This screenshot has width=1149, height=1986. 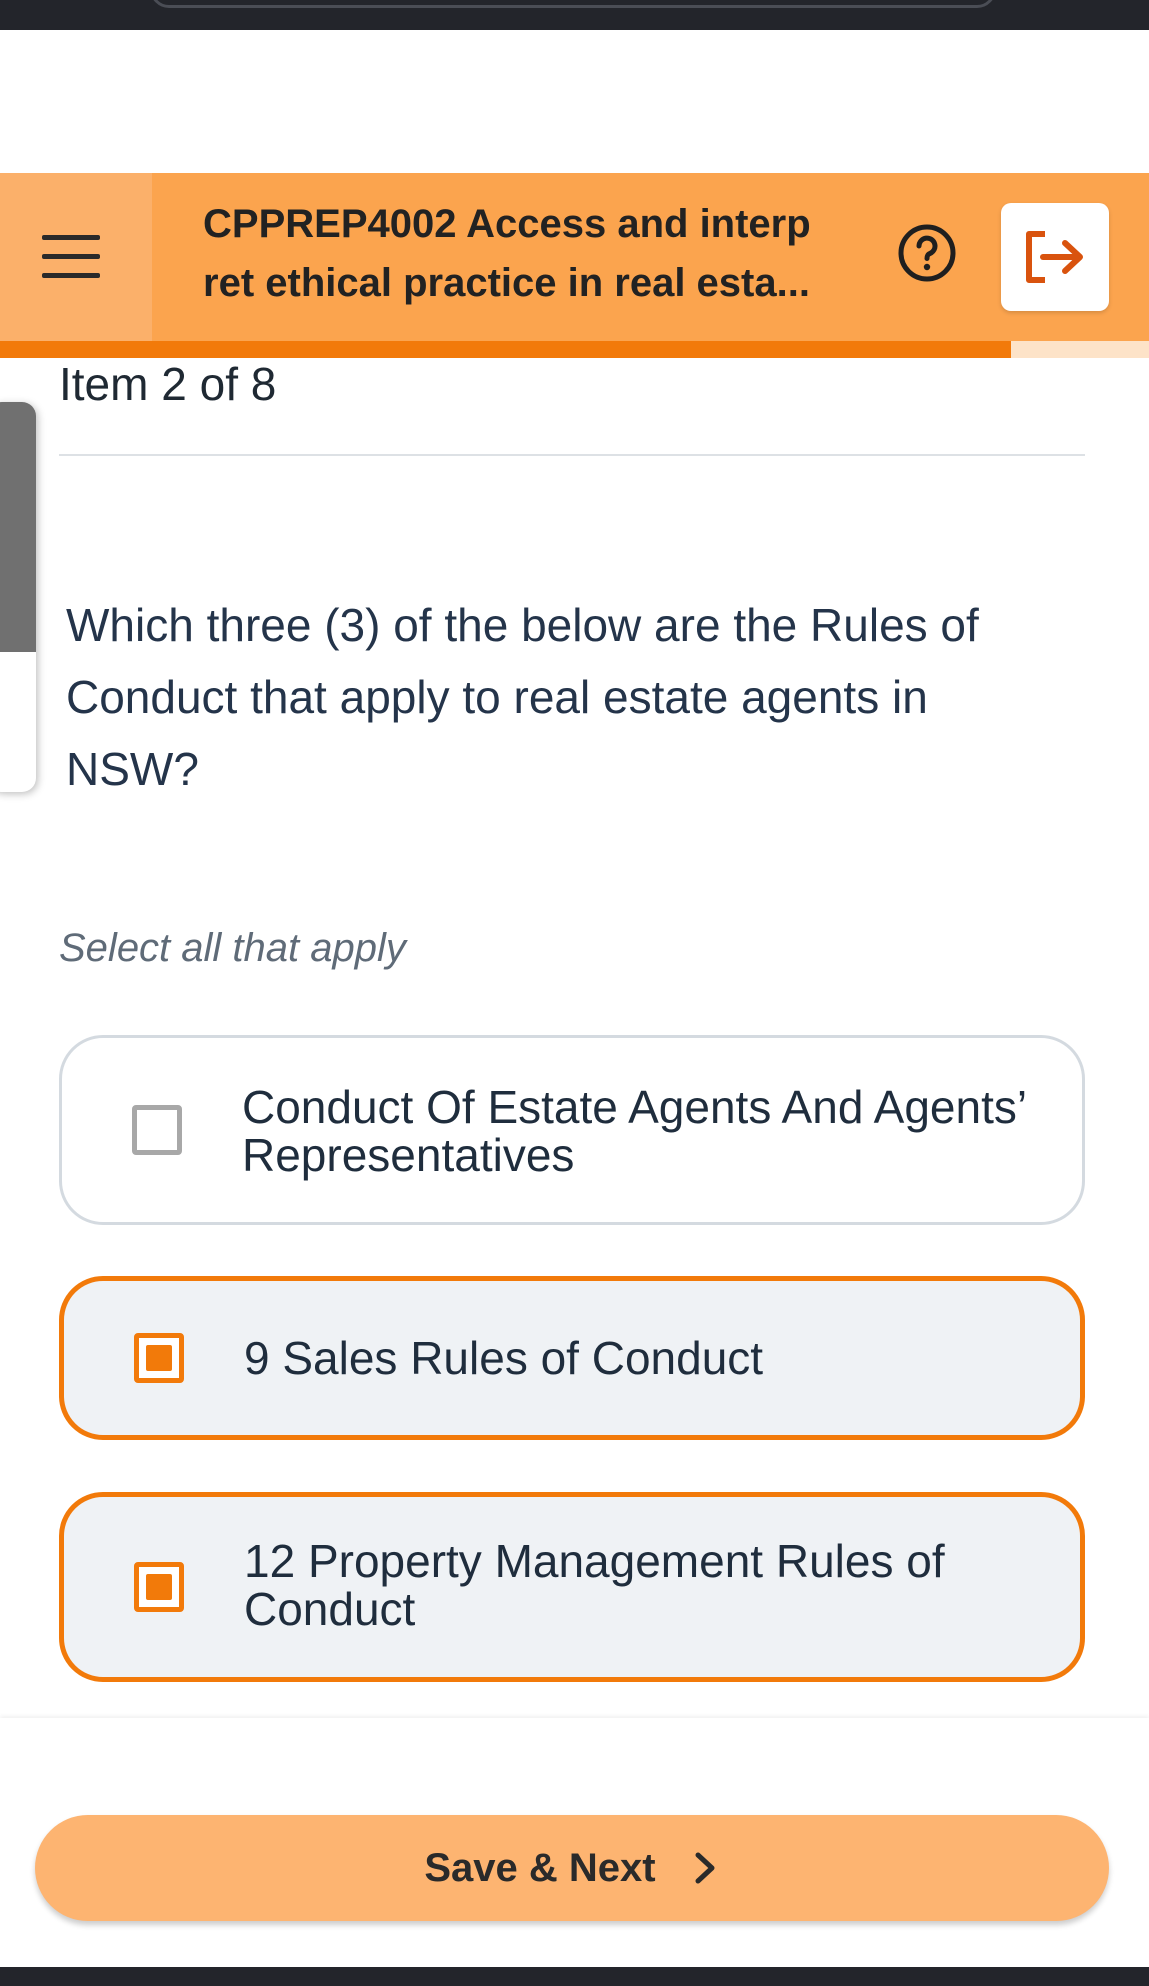 I want to click on checkbox-unchecked, so click(x=157, y=1130).